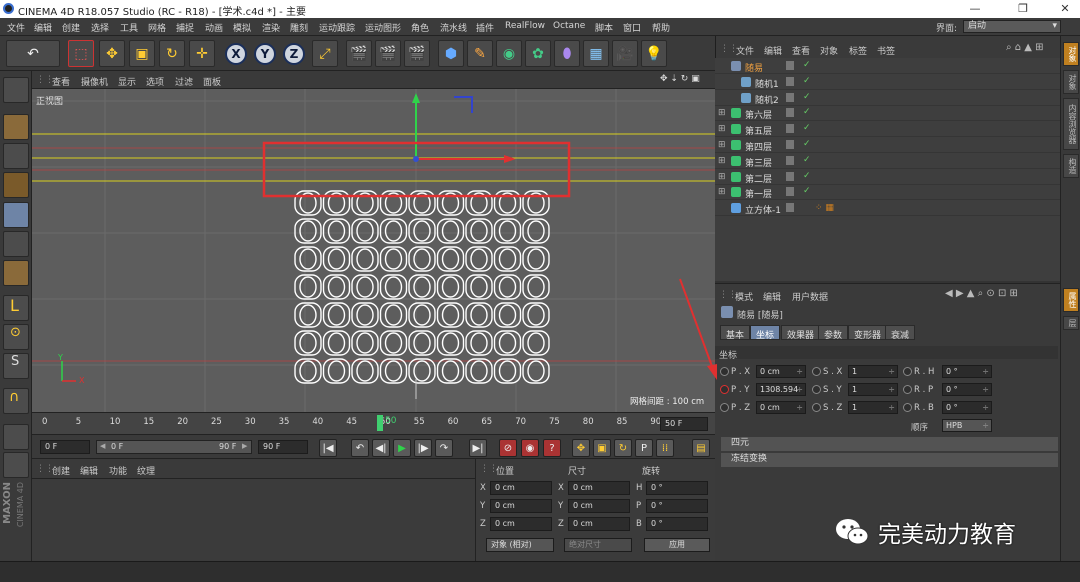  I want to click on x-axis-lock-button: X, so click(236, 54).